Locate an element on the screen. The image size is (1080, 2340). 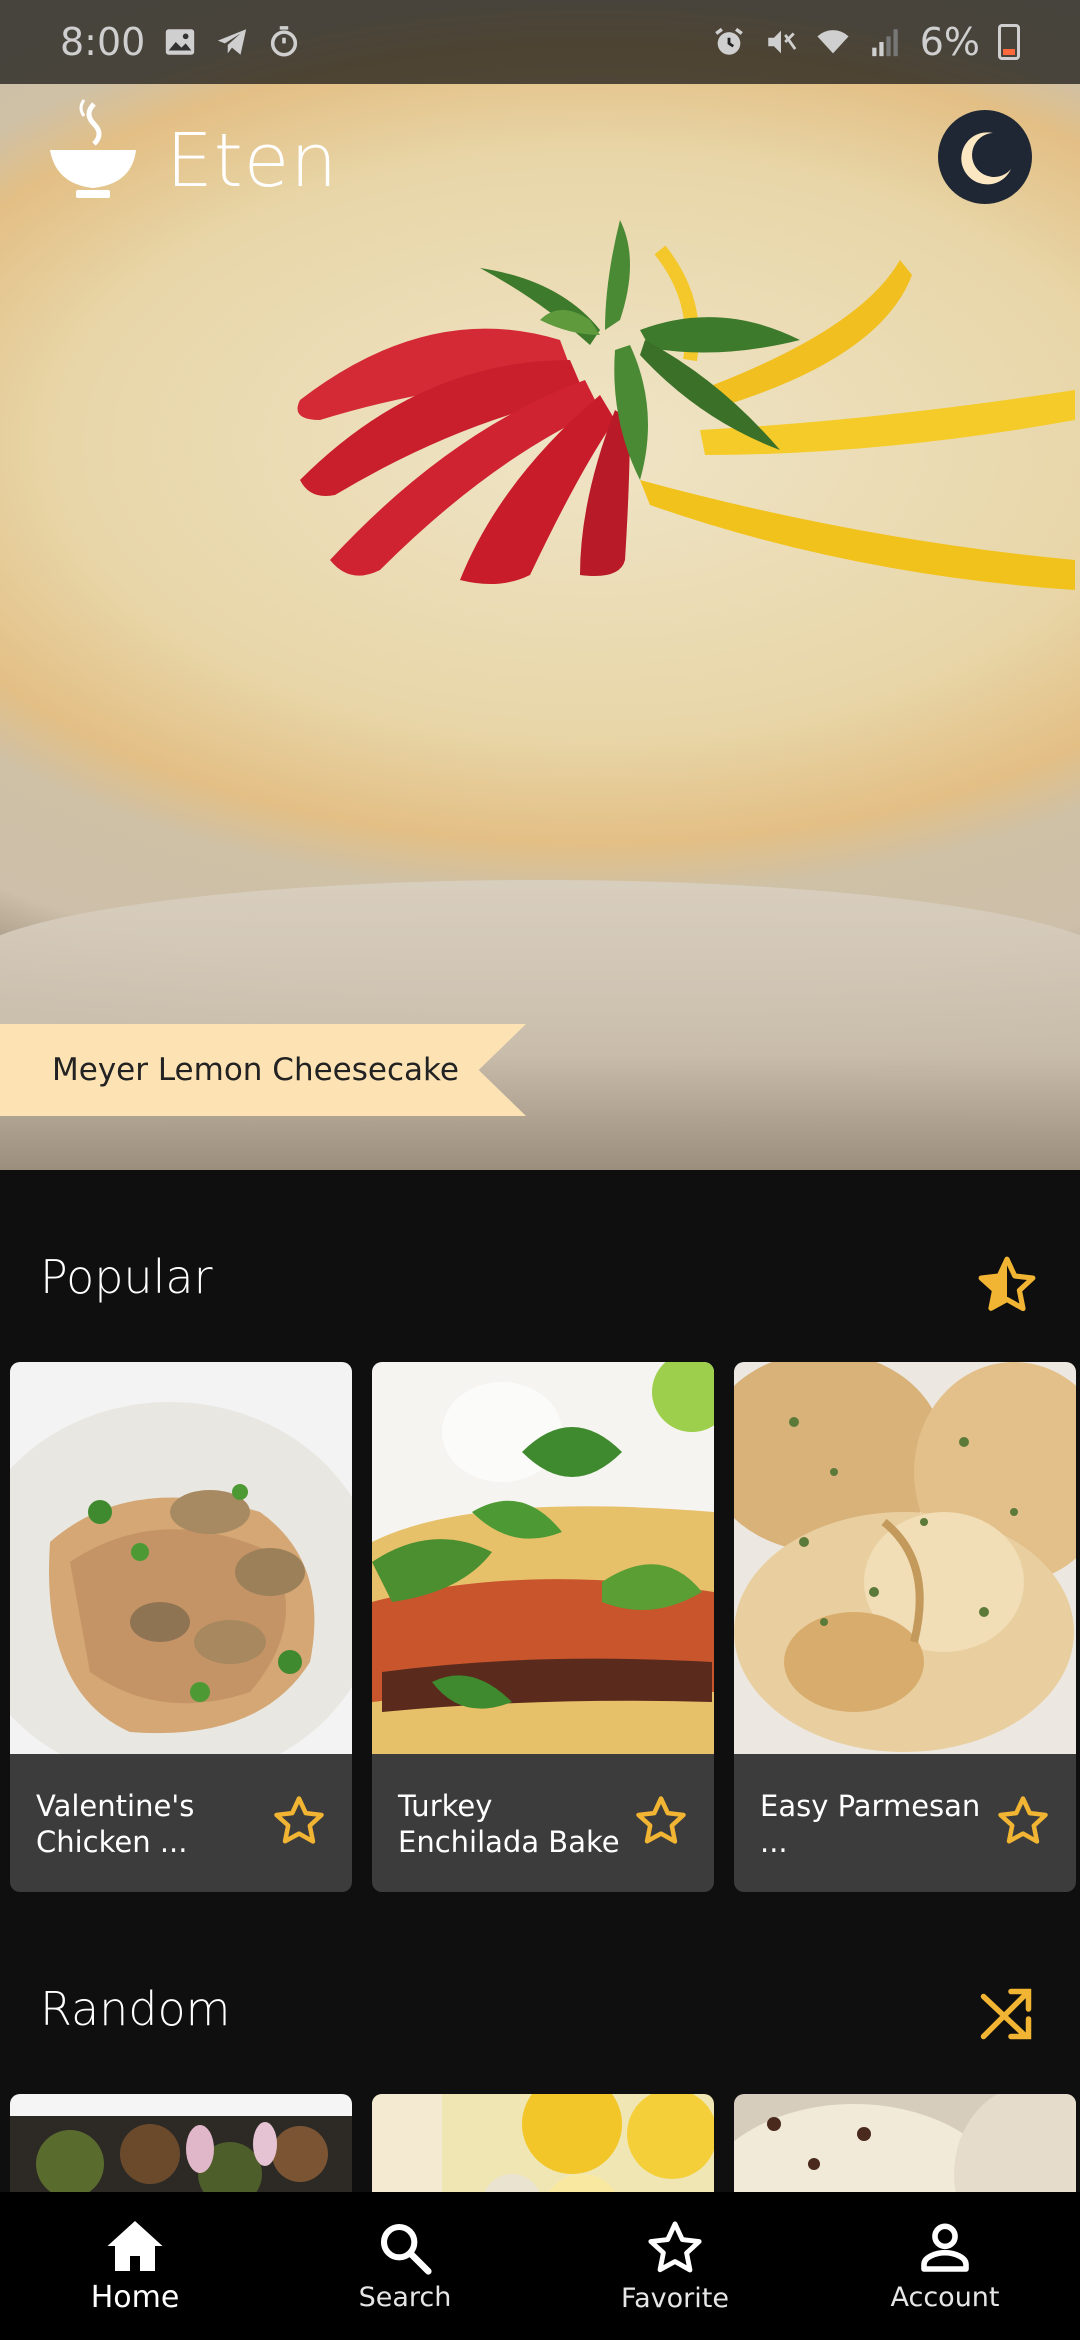
wifi-icon is located at coordinates (833, 42).